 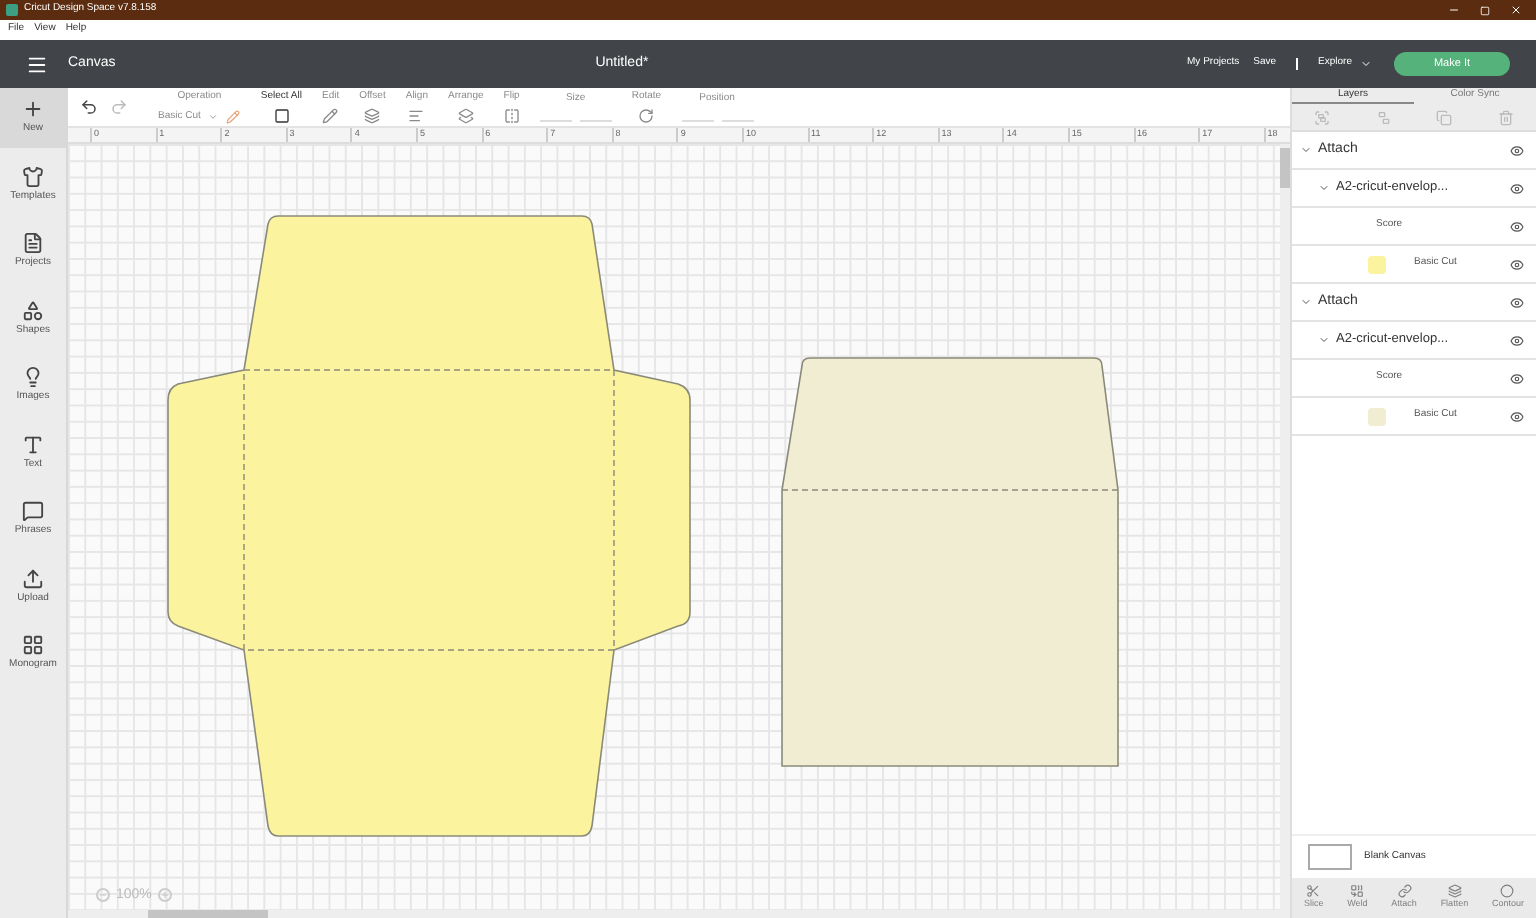 What do you see at coordinates (1330, 857) in the screenshot?
I see `canvas-thumbnail` at bounding box center [1330, 857].